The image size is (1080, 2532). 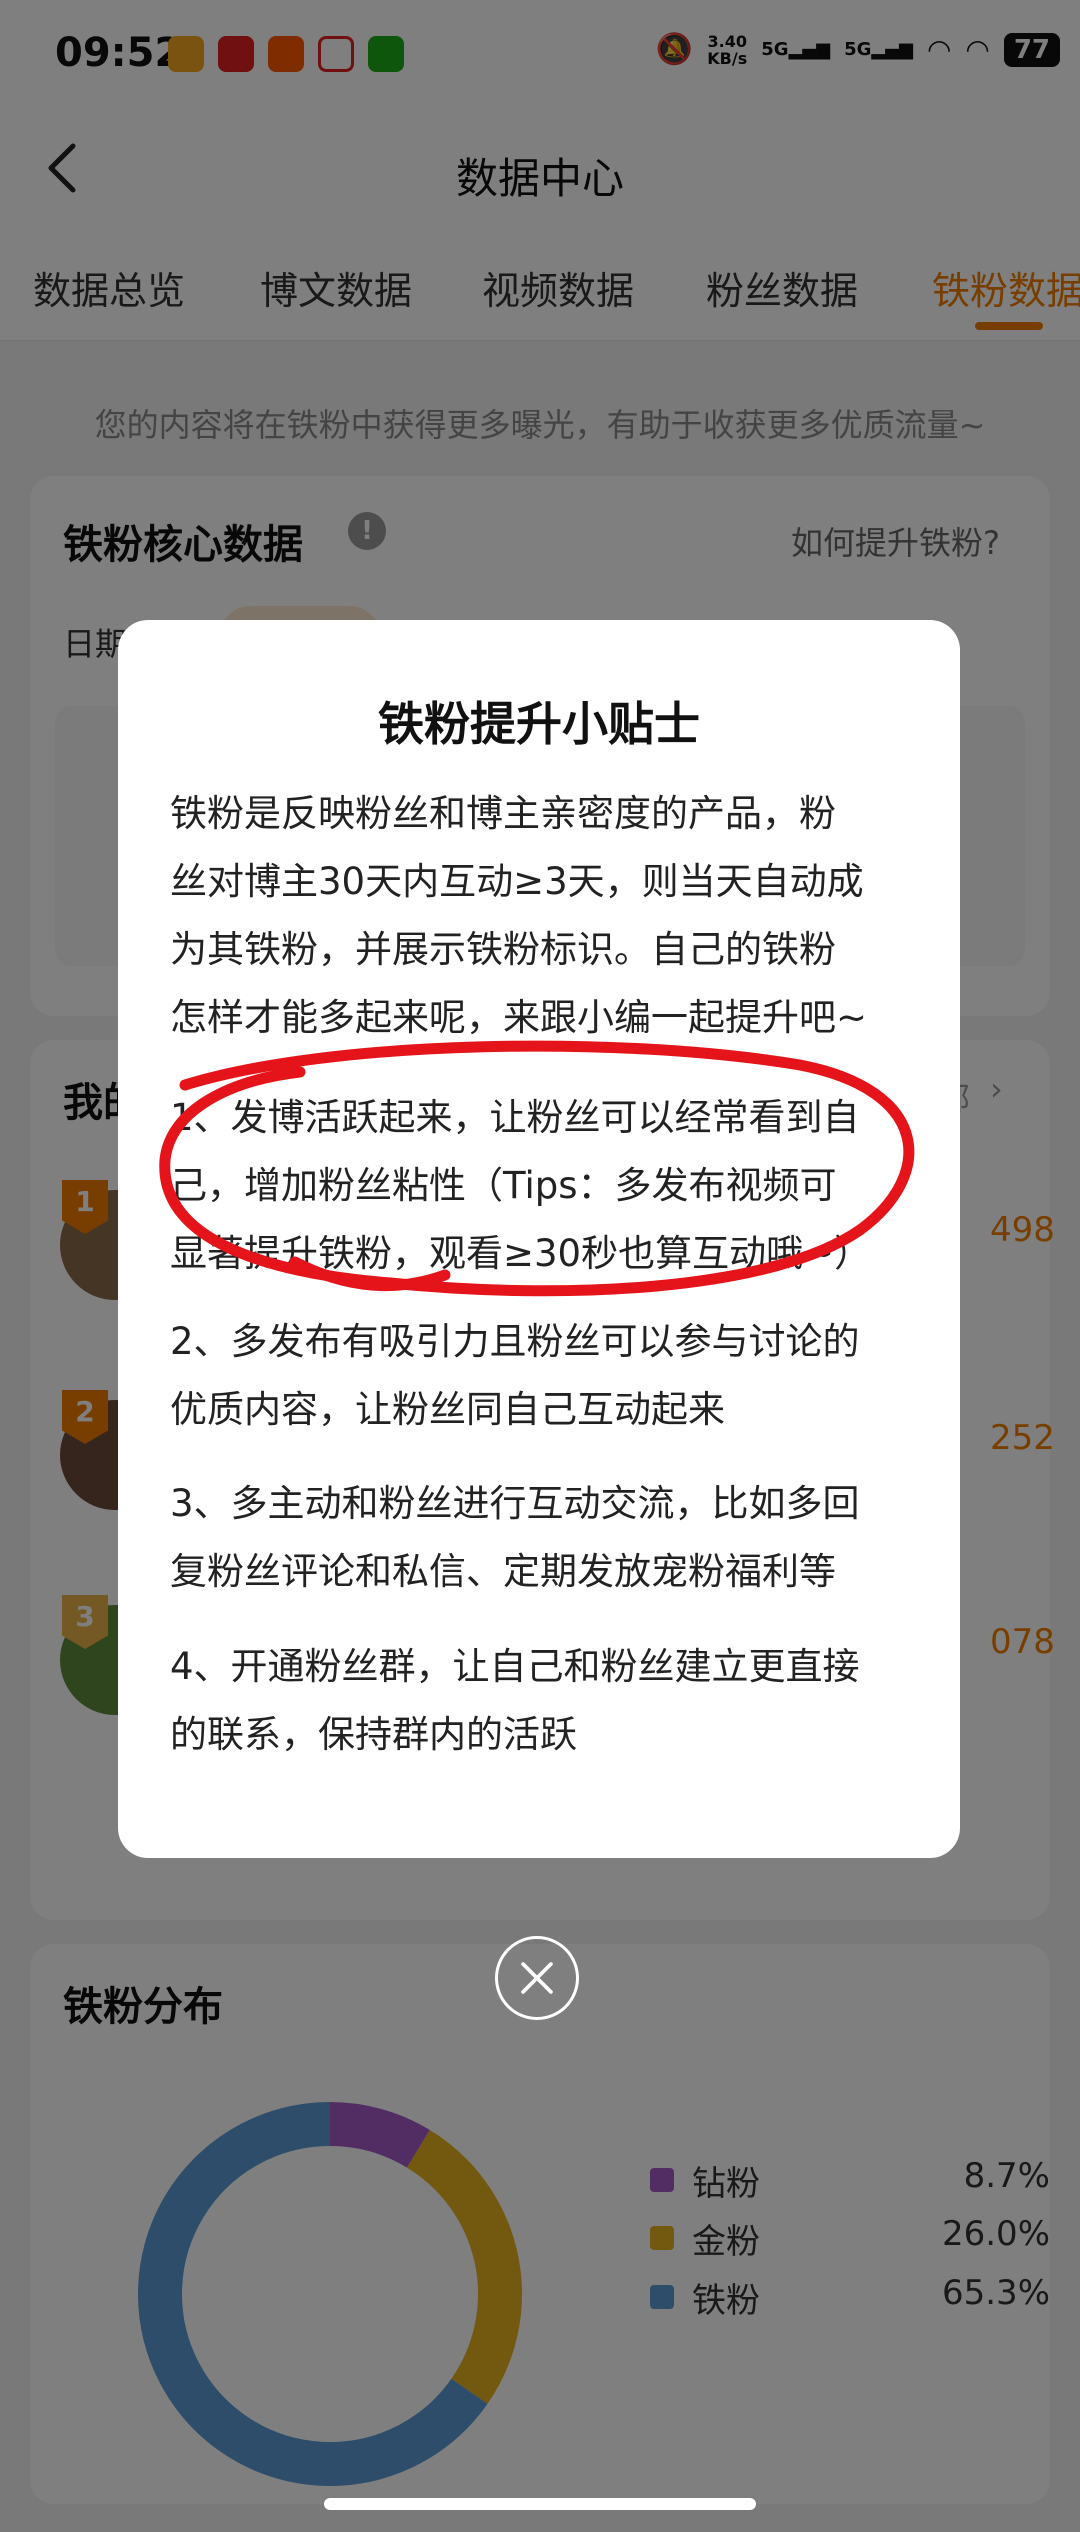 What do you see at coordinates (521, 1253) in the screenshot?
I see `text-line: 显著提升铁粉，观看≥30秒也算互动哦~）` at bounding box center [521, 1253].